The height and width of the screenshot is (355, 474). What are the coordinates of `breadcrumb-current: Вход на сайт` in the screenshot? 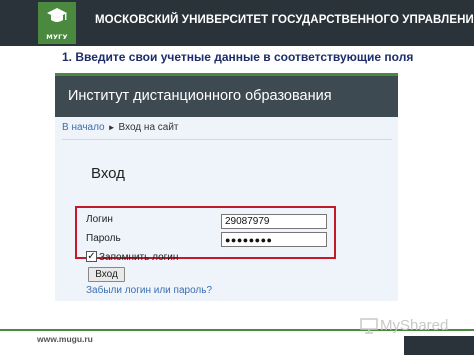 It's located at (148, 127).